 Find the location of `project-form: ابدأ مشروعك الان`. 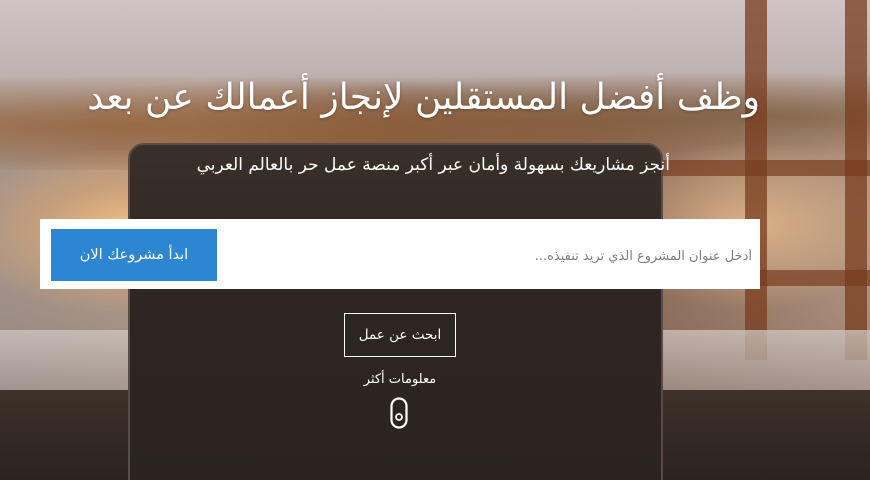

project-form: ابدأ مشروعك الان is located at coordinates (400, 254).